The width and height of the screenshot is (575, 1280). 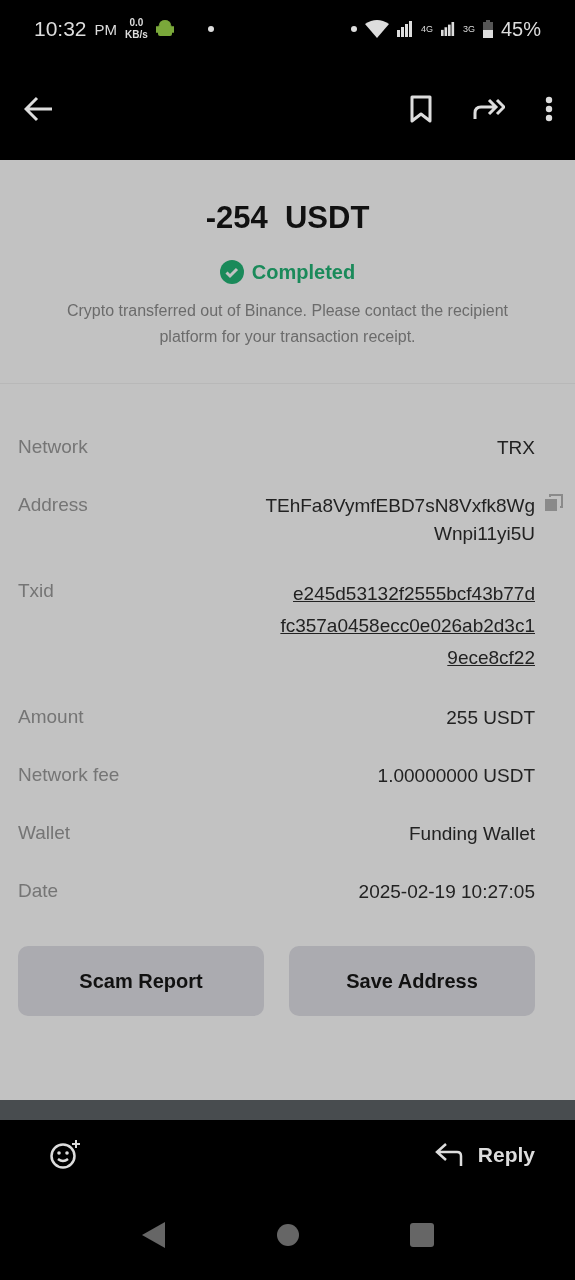 What do you see at coordinates (400, 520) in the screenshot?
I see `detail-value: TEhFa8VymfEBD7sN8Vxfk8Wg Wnpi11yi5U` at bounding box center [400, 520].